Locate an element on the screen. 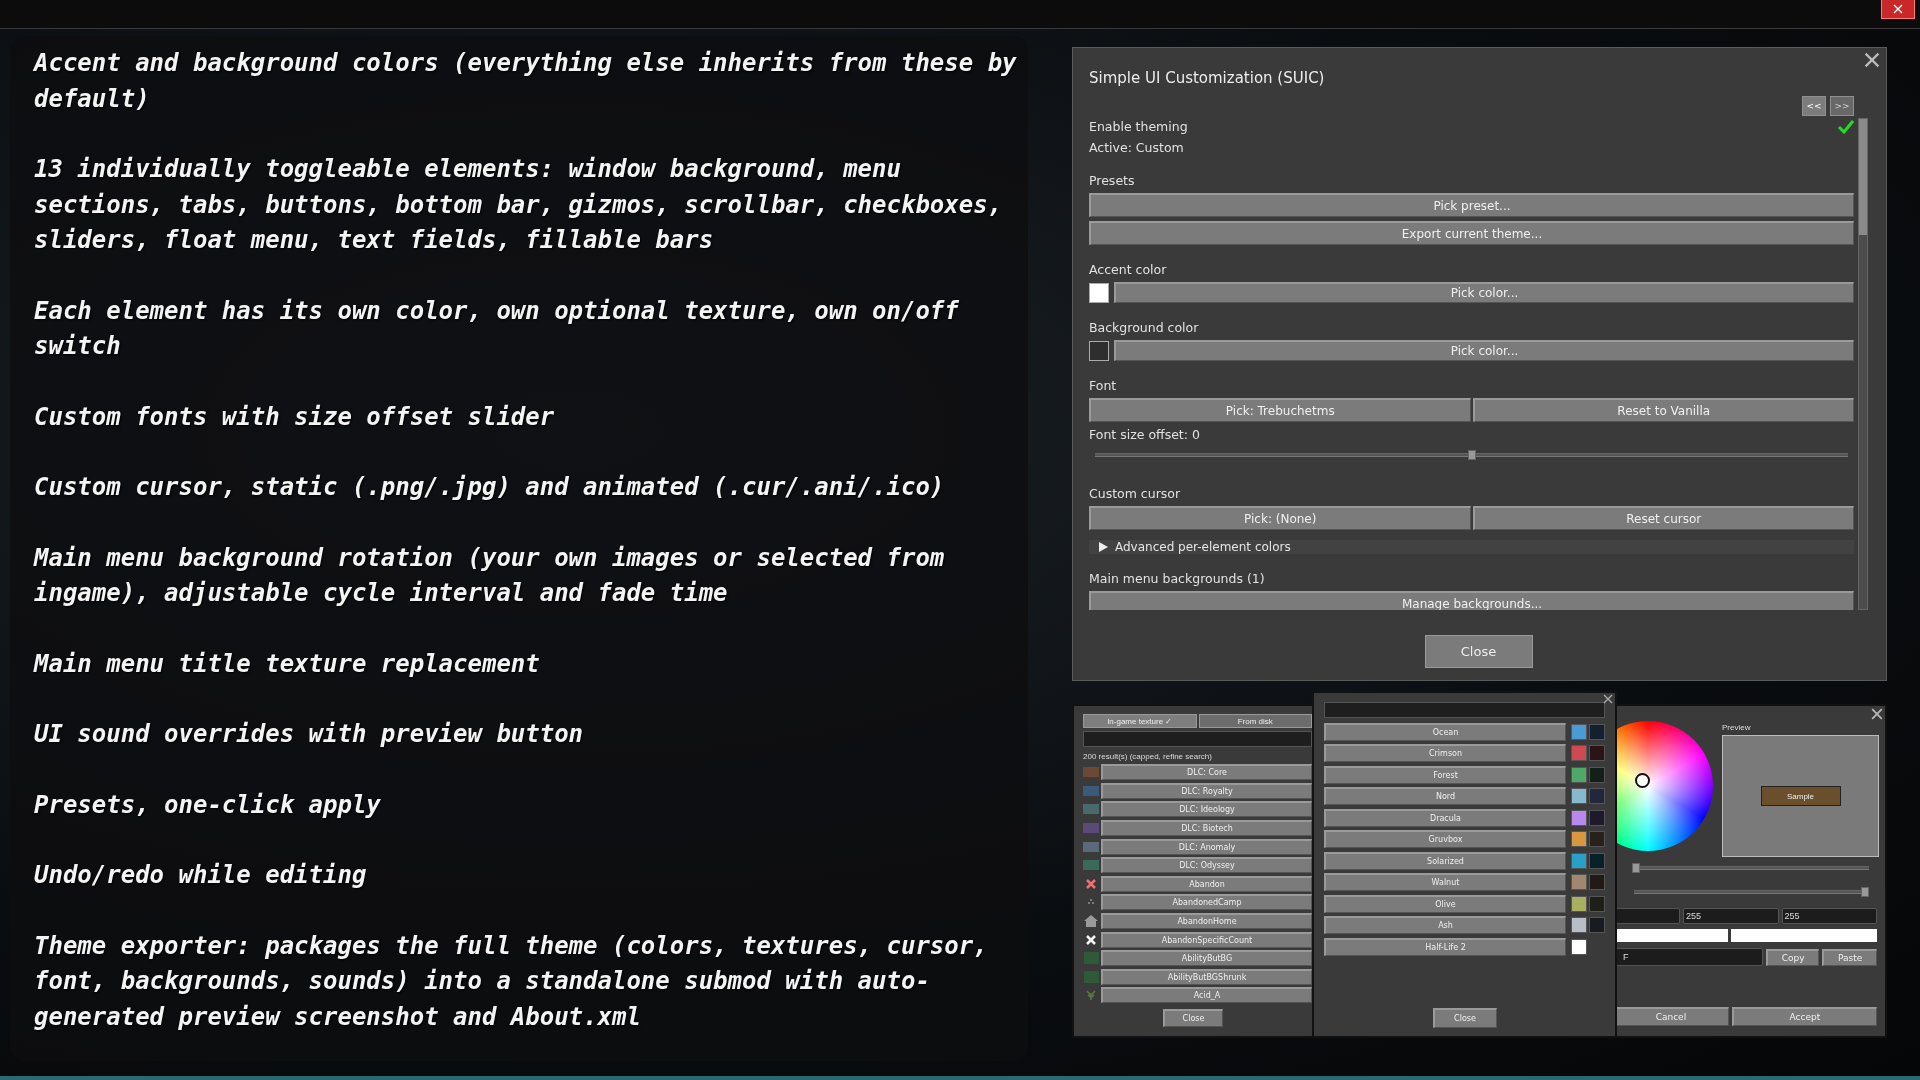 This screenshot has height=1080, width=1920. dots-icon is located at coordinates (1091, 902).